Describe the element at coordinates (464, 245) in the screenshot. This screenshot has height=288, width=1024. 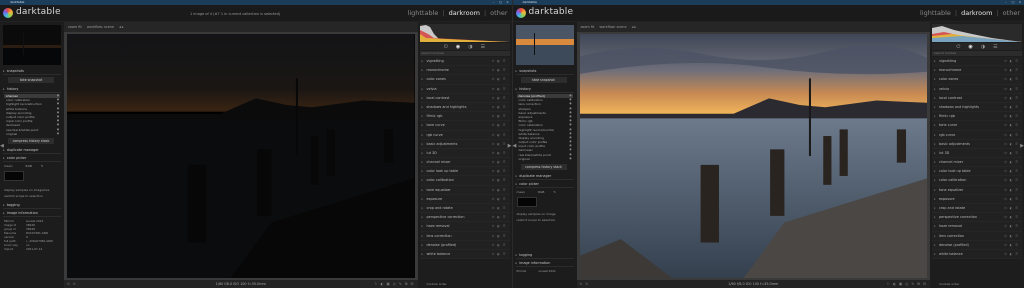
I see `module-item: denoise (profiled)⏻ ◐ ☰` at that location.